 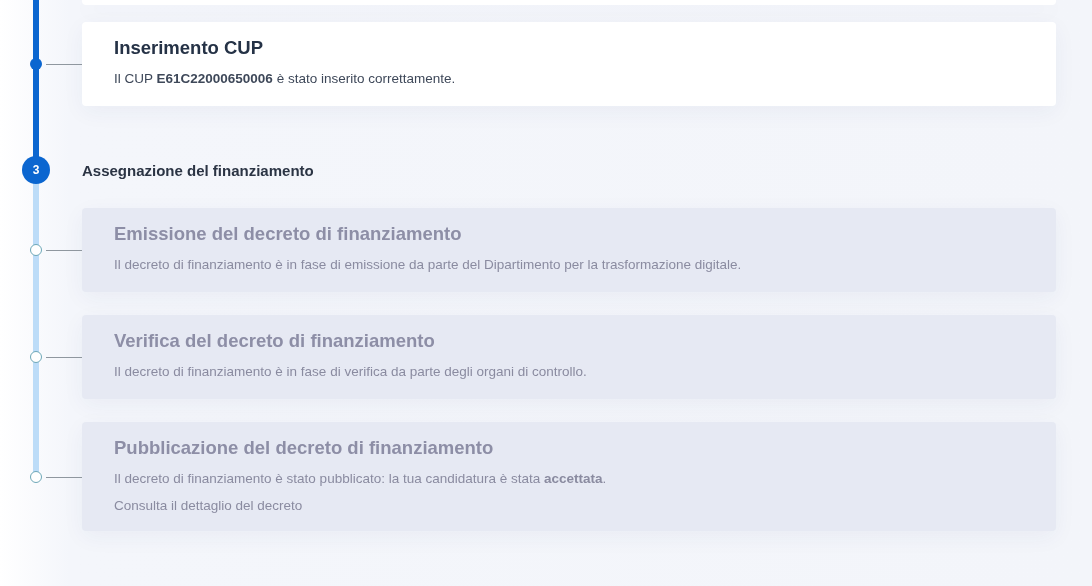 What do you see at coordinates (304, 448) in the screenshot?
I see `card-title: Pubblicazione del decreto di finanziamento` at bounding box center [304, 448].